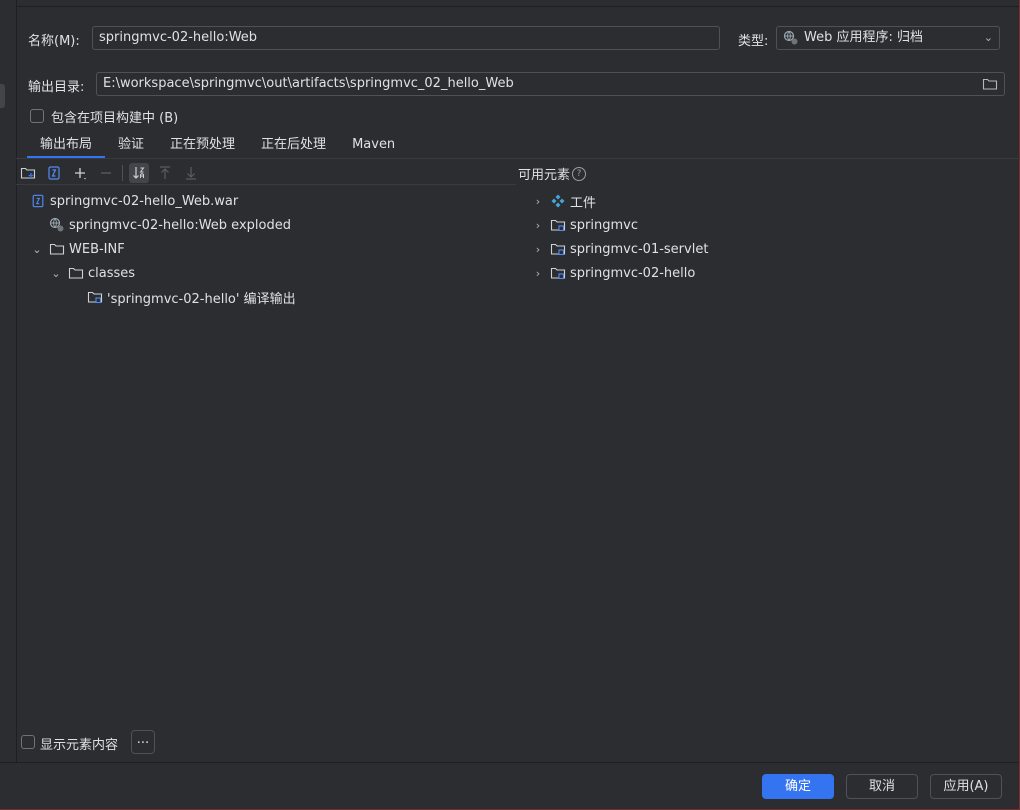 The width and height of the screenshot is (1020, 810). Describe the element at coordinates (28, 742) in the screenshot. I see `show-content-checkbox` at that location.